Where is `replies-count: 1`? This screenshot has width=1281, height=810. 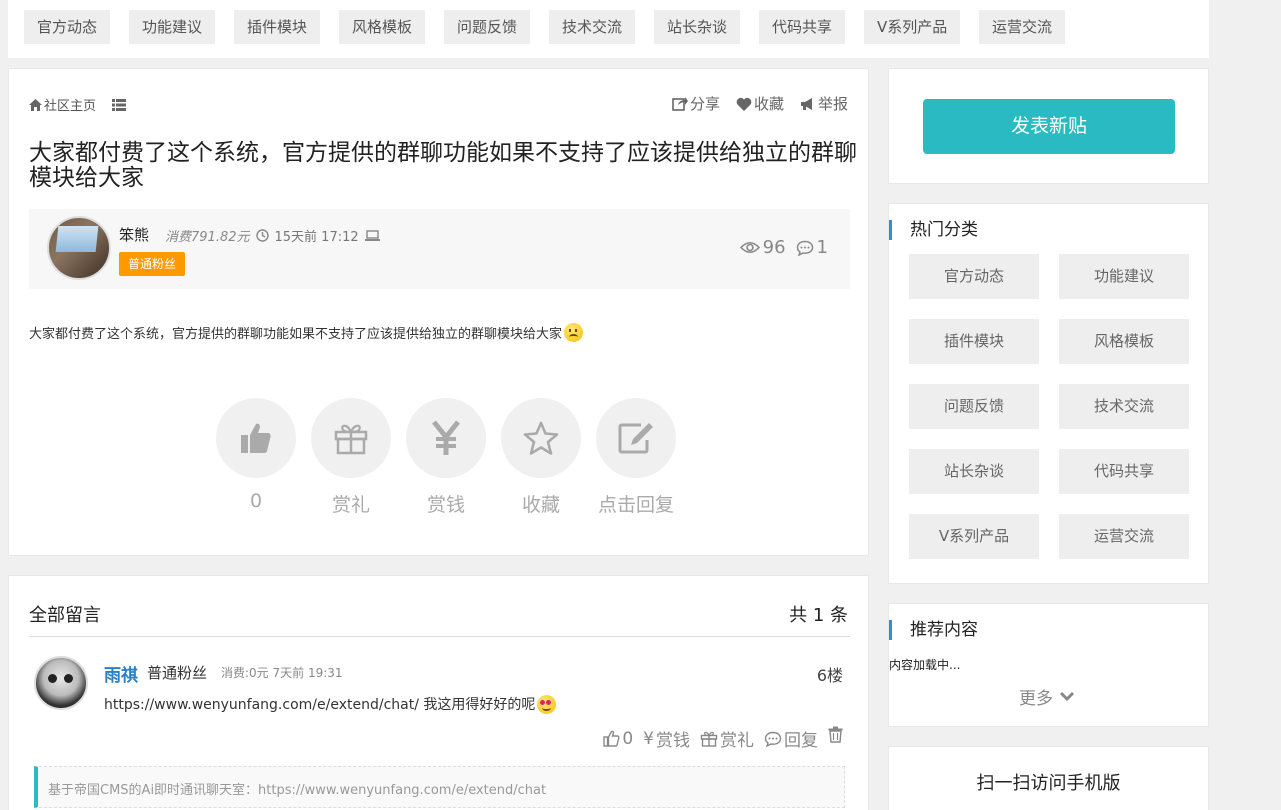
replies-count: 1 is located at coordinates (822, 247).